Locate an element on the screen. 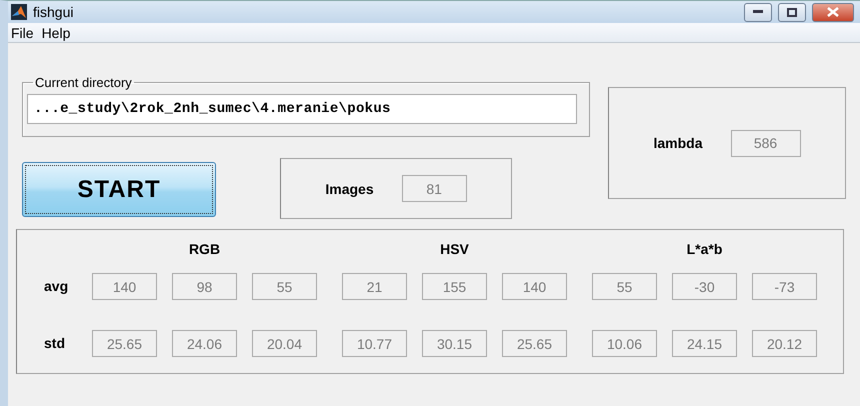 The image size is (860, 406). start-button: START is located at coordinates (119, 189).